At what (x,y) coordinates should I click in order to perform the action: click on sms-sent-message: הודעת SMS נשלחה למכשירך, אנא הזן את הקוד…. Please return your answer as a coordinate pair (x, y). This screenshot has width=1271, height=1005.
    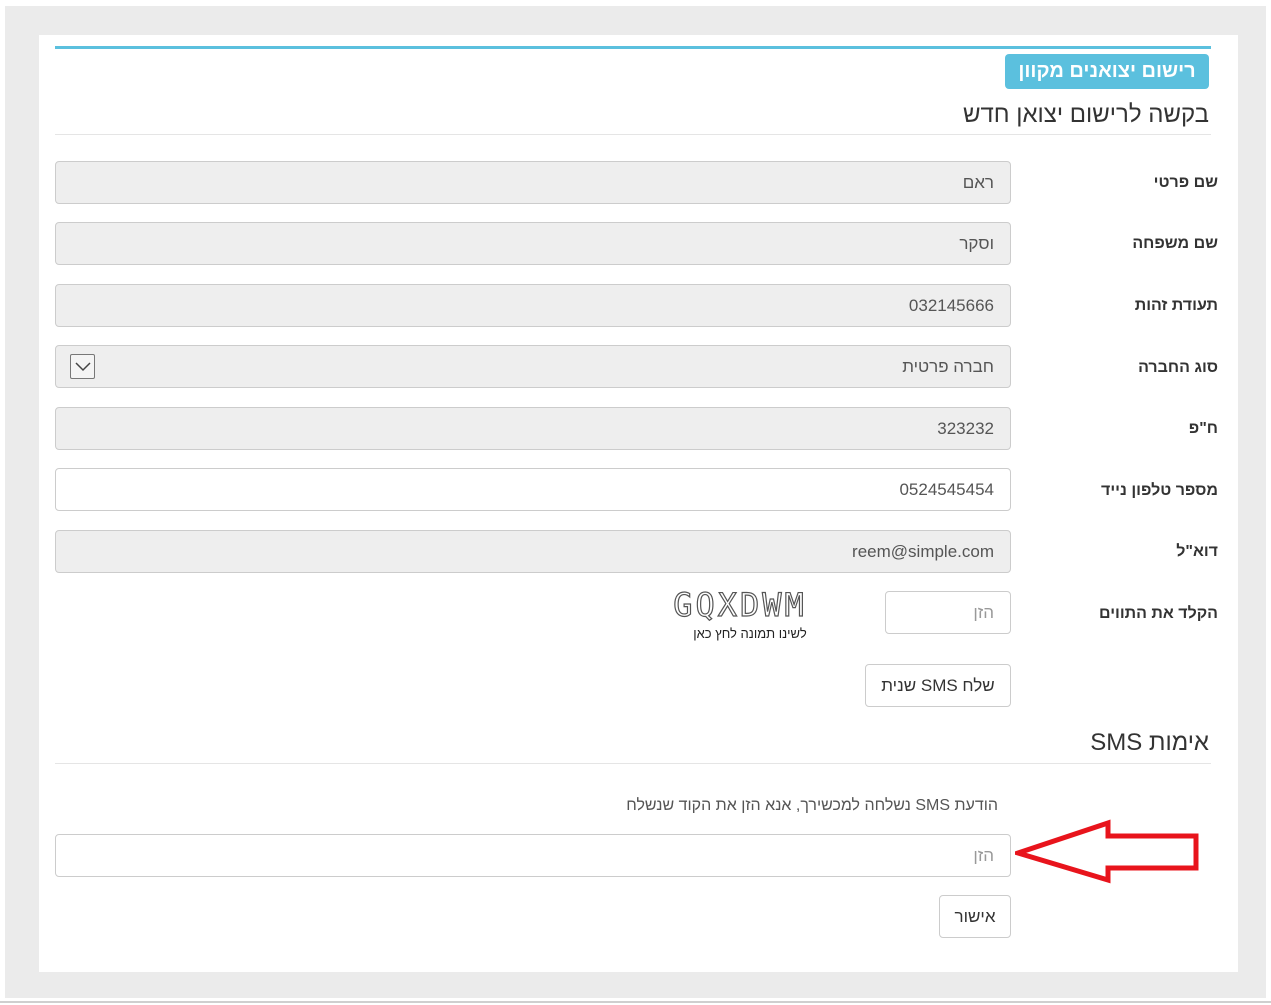
    Looking at the image, I should click on (812, 805).